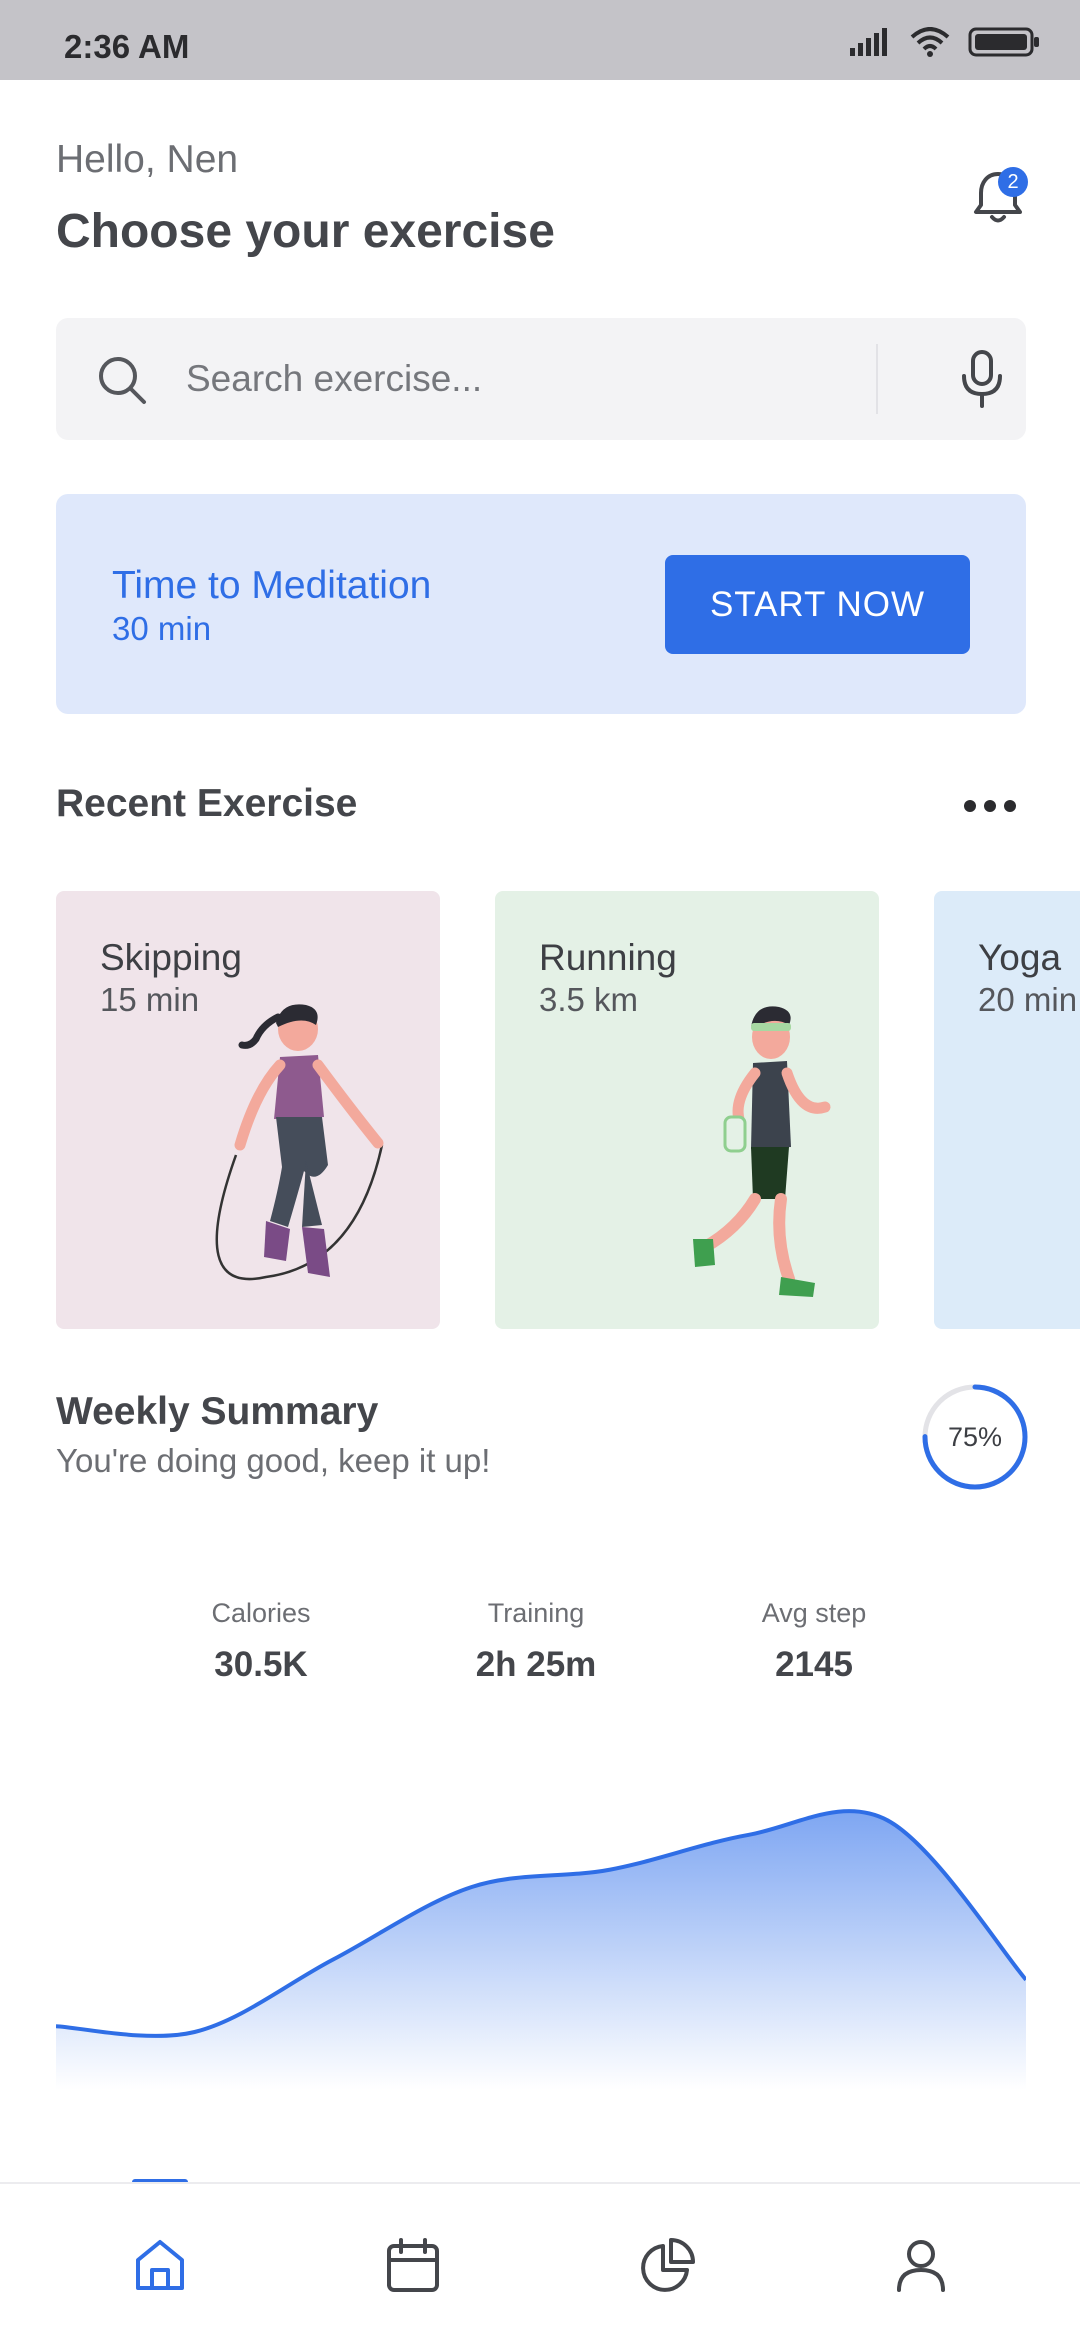 Image resolution: width=1080 pixels, height=2340 pixels. I want to click on weekly-summary-title: Weekly Summary, so click(217, 1411).